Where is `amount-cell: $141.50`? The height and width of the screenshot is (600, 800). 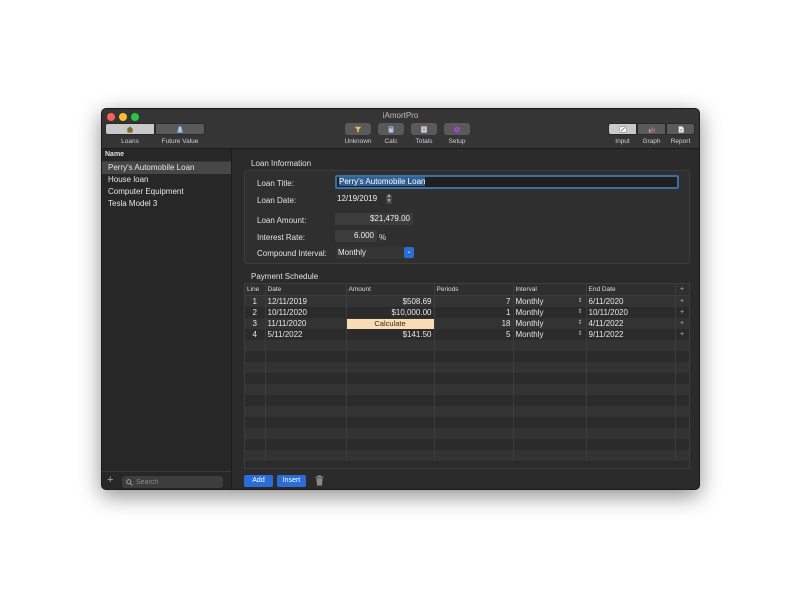
amount-cell: $141.50 is located at coordinates (390, 334).